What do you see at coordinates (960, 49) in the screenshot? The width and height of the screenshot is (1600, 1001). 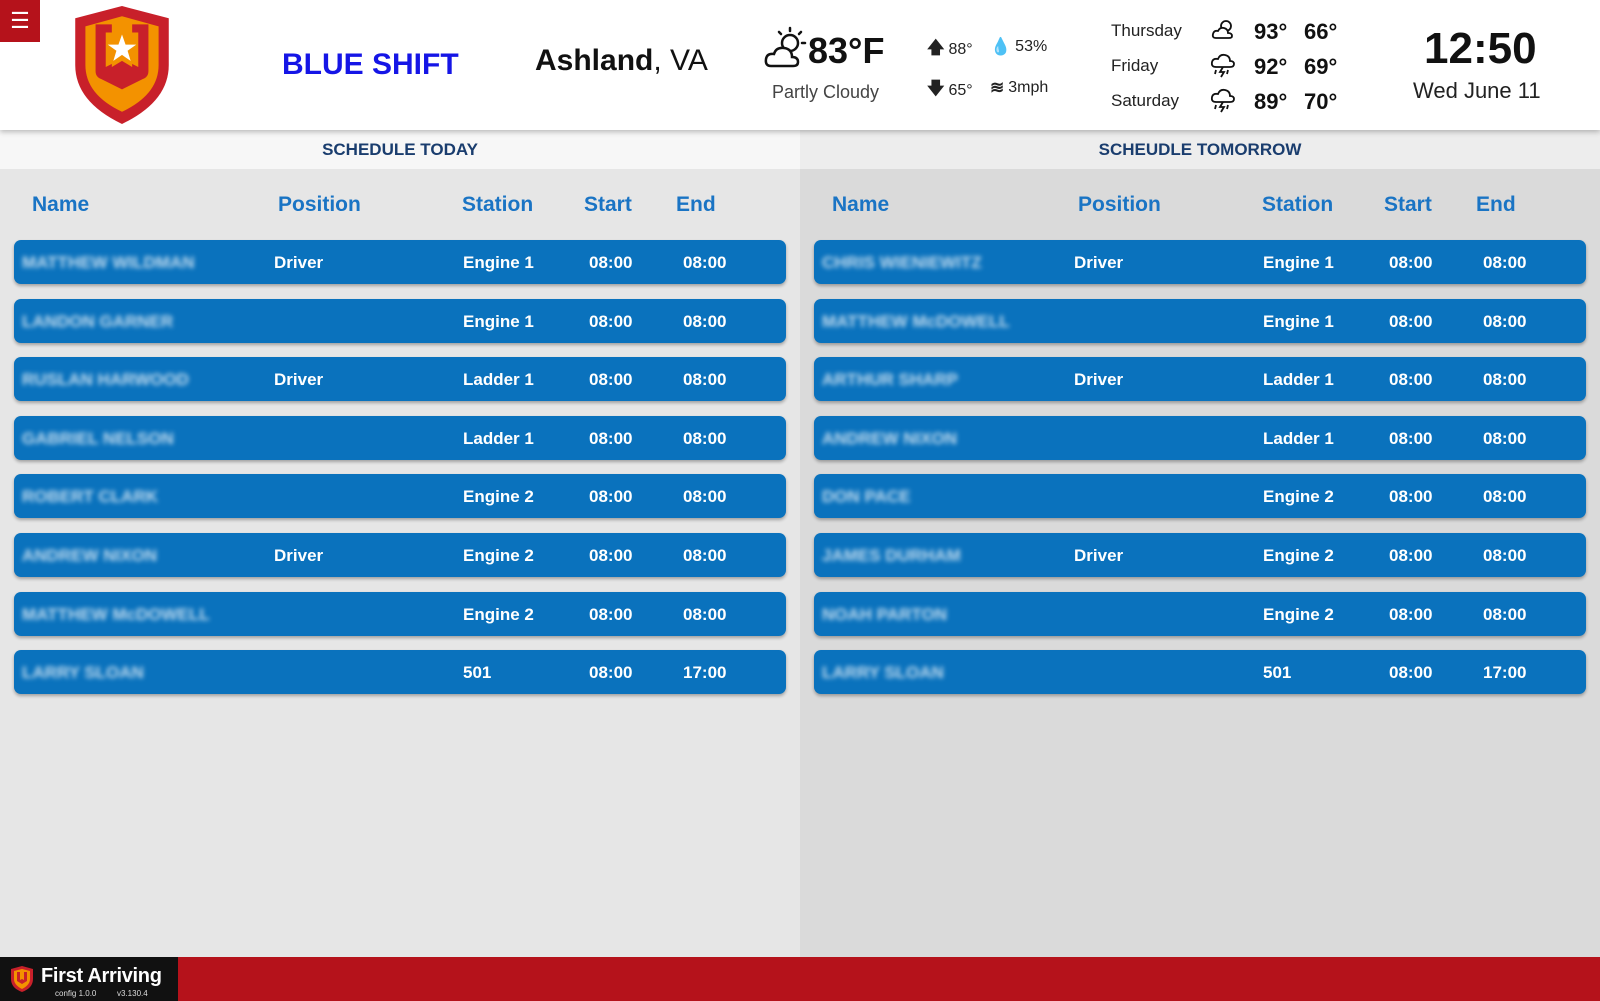 I see `high-temp-value: 88°` at bounding box center [960, 49].